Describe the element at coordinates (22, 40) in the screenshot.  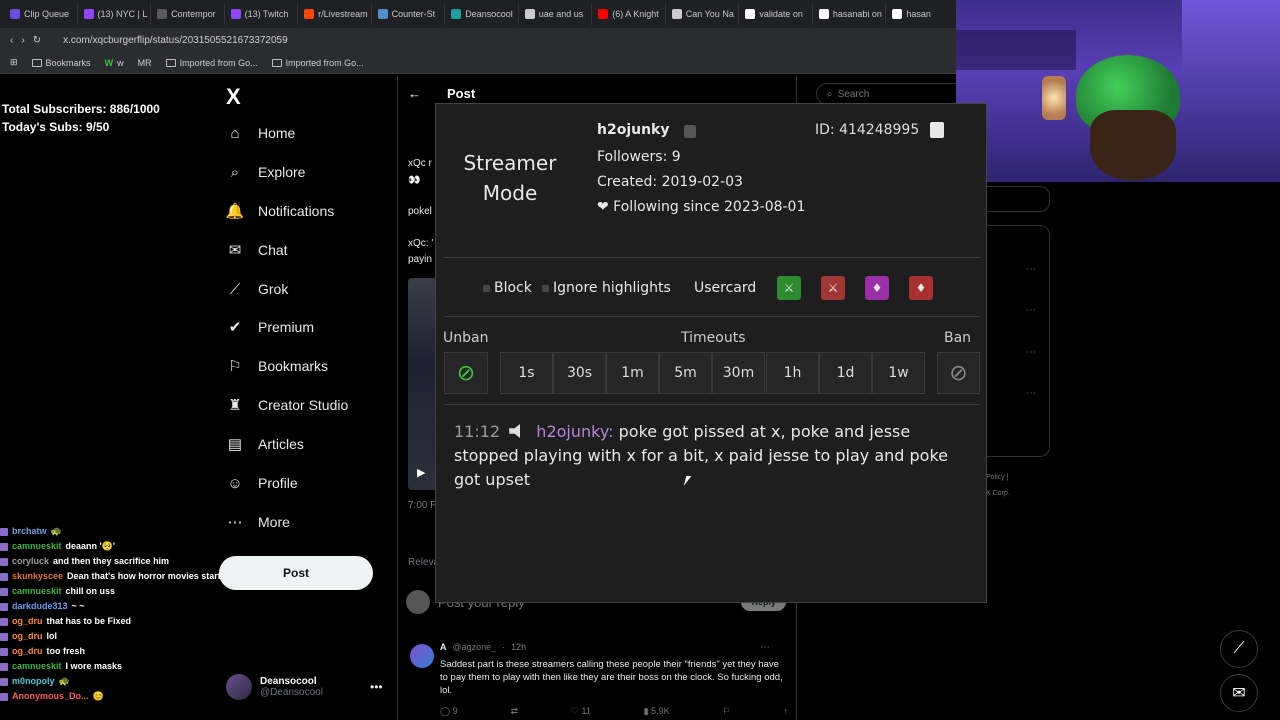
I see `forward-icon: ›` at that location.